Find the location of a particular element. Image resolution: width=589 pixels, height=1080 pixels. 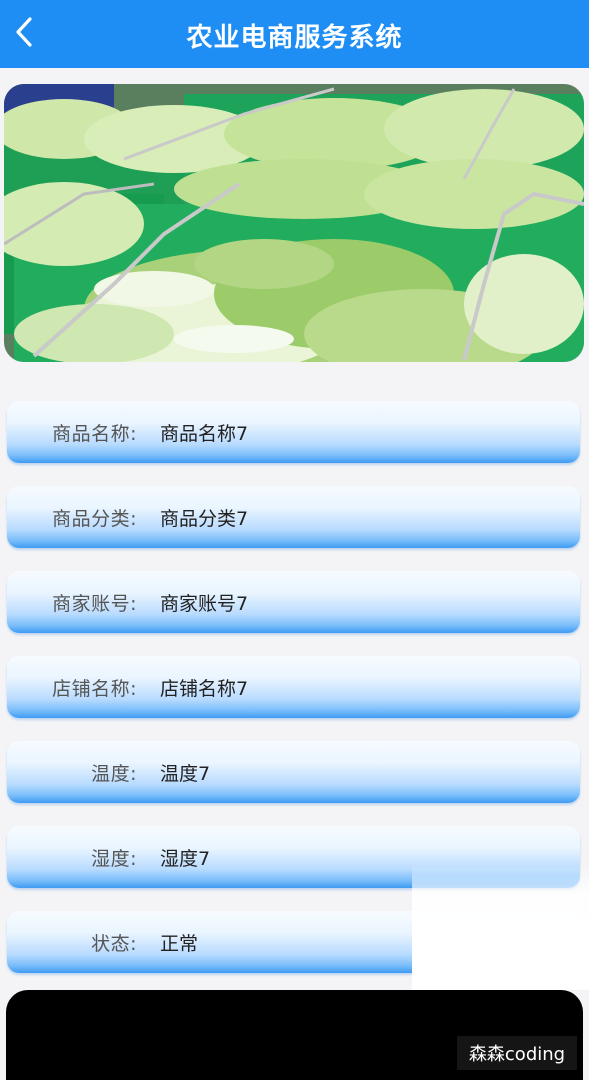

field-store-name: 店铺名称: 店铺名称7 is located at coordinates (293, 687).